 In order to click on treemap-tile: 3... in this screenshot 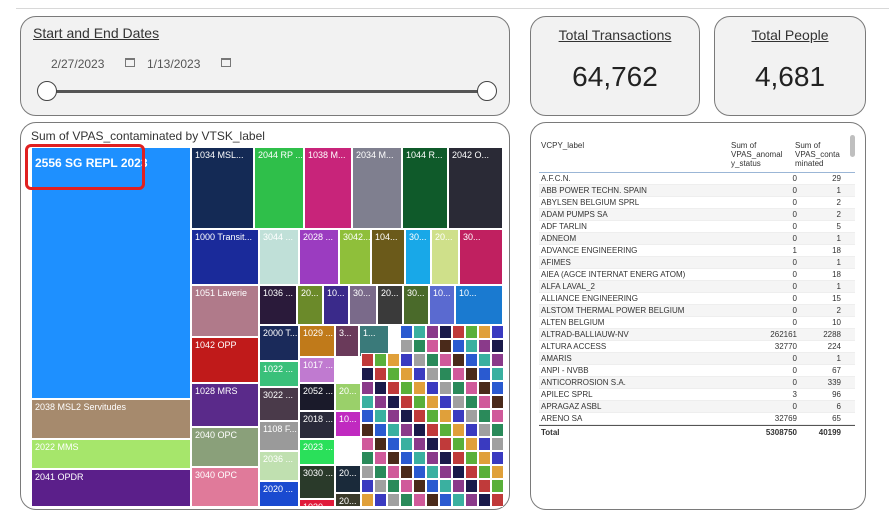, I will do `click(347, 341)`.